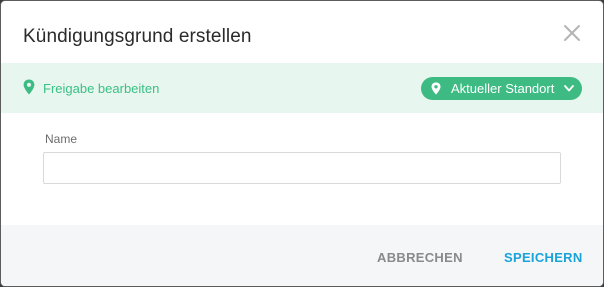 The width and height of the screenshot is (604, 287). I want to click on name-input, so click(302, 168).